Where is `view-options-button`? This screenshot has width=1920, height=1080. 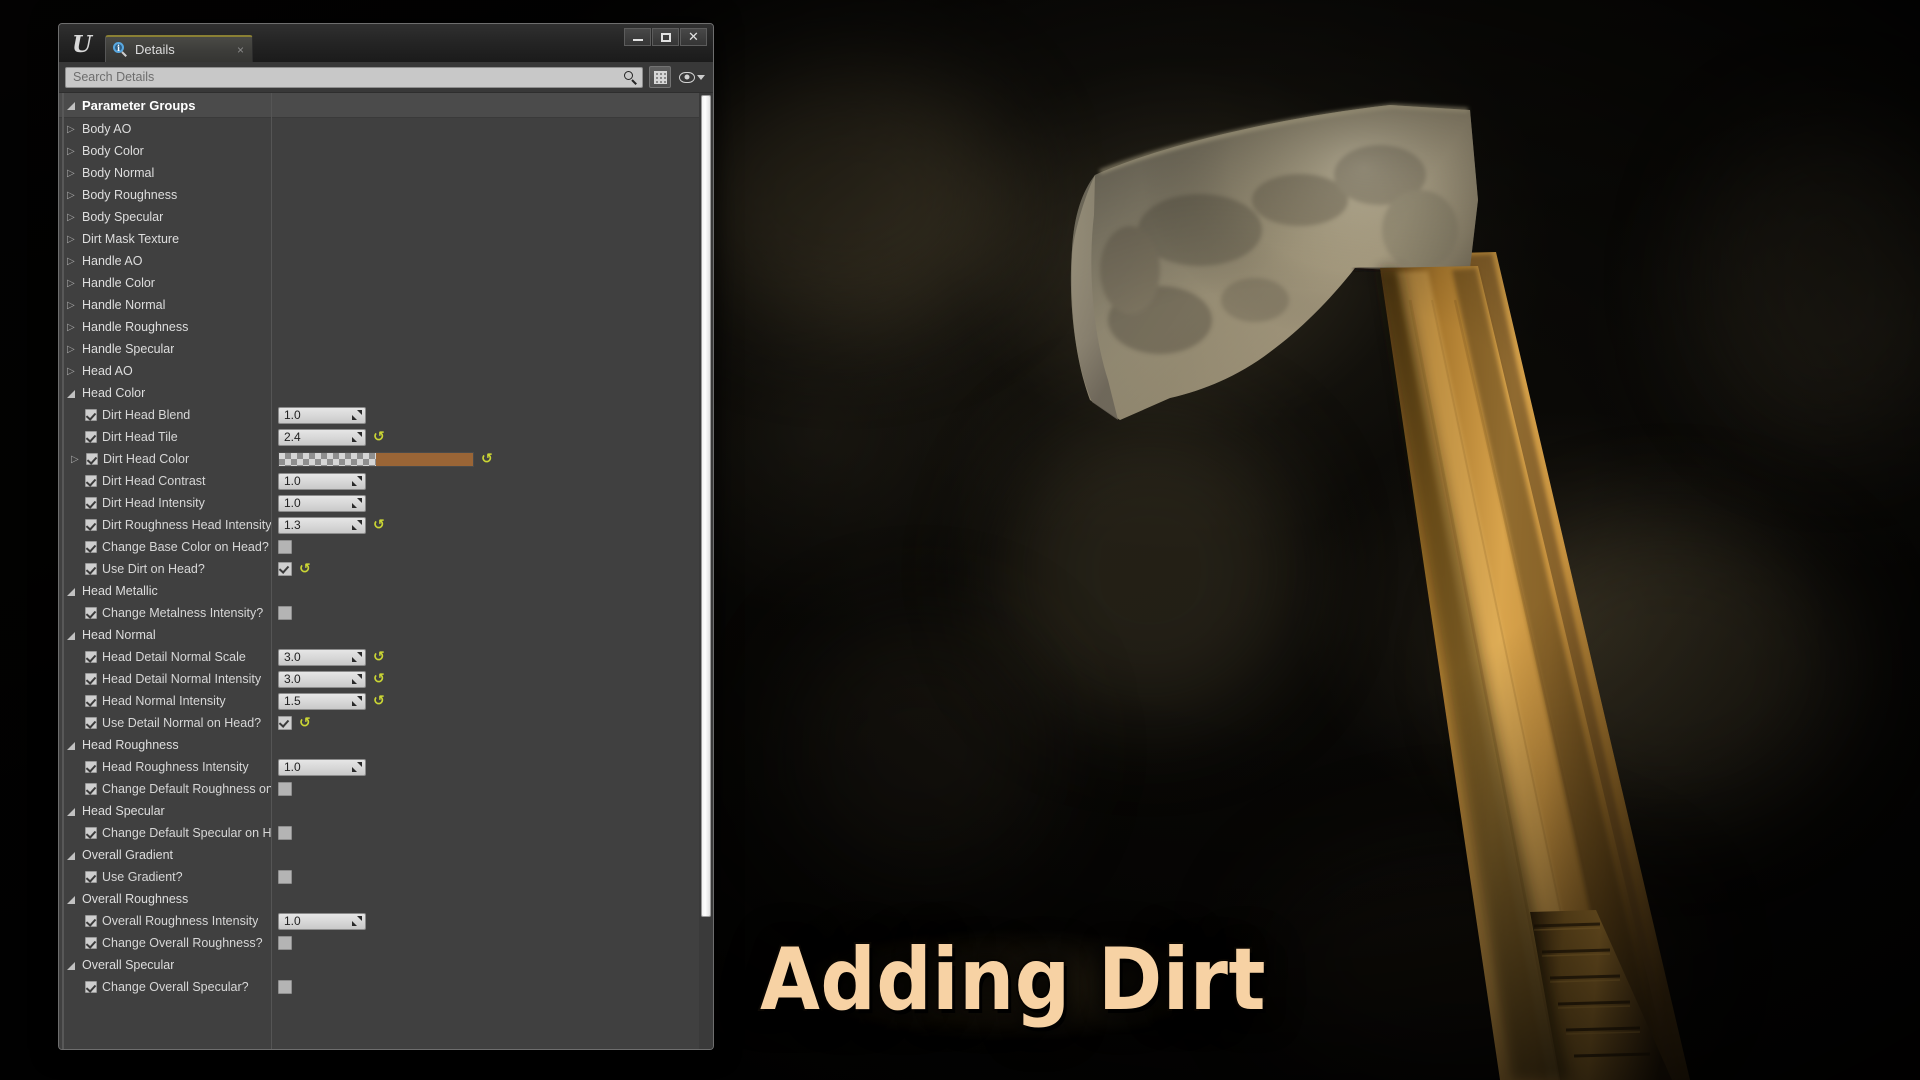
view-options-button is located at coordinates (692, 77).